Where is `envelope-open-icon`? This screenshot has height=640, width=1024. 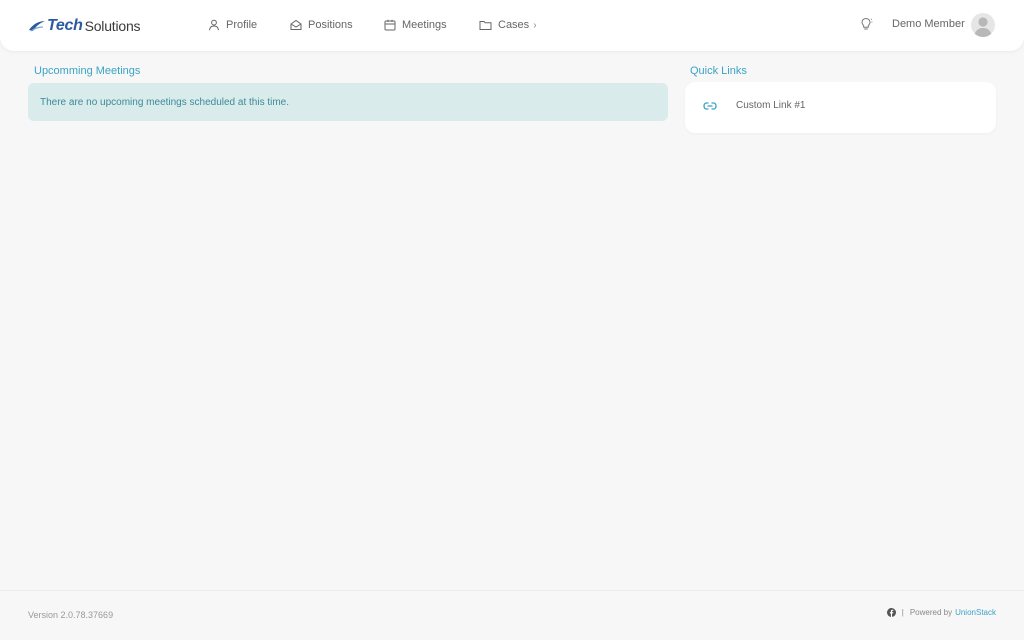
envelope-open-icon is located at coordinates (296, 25).